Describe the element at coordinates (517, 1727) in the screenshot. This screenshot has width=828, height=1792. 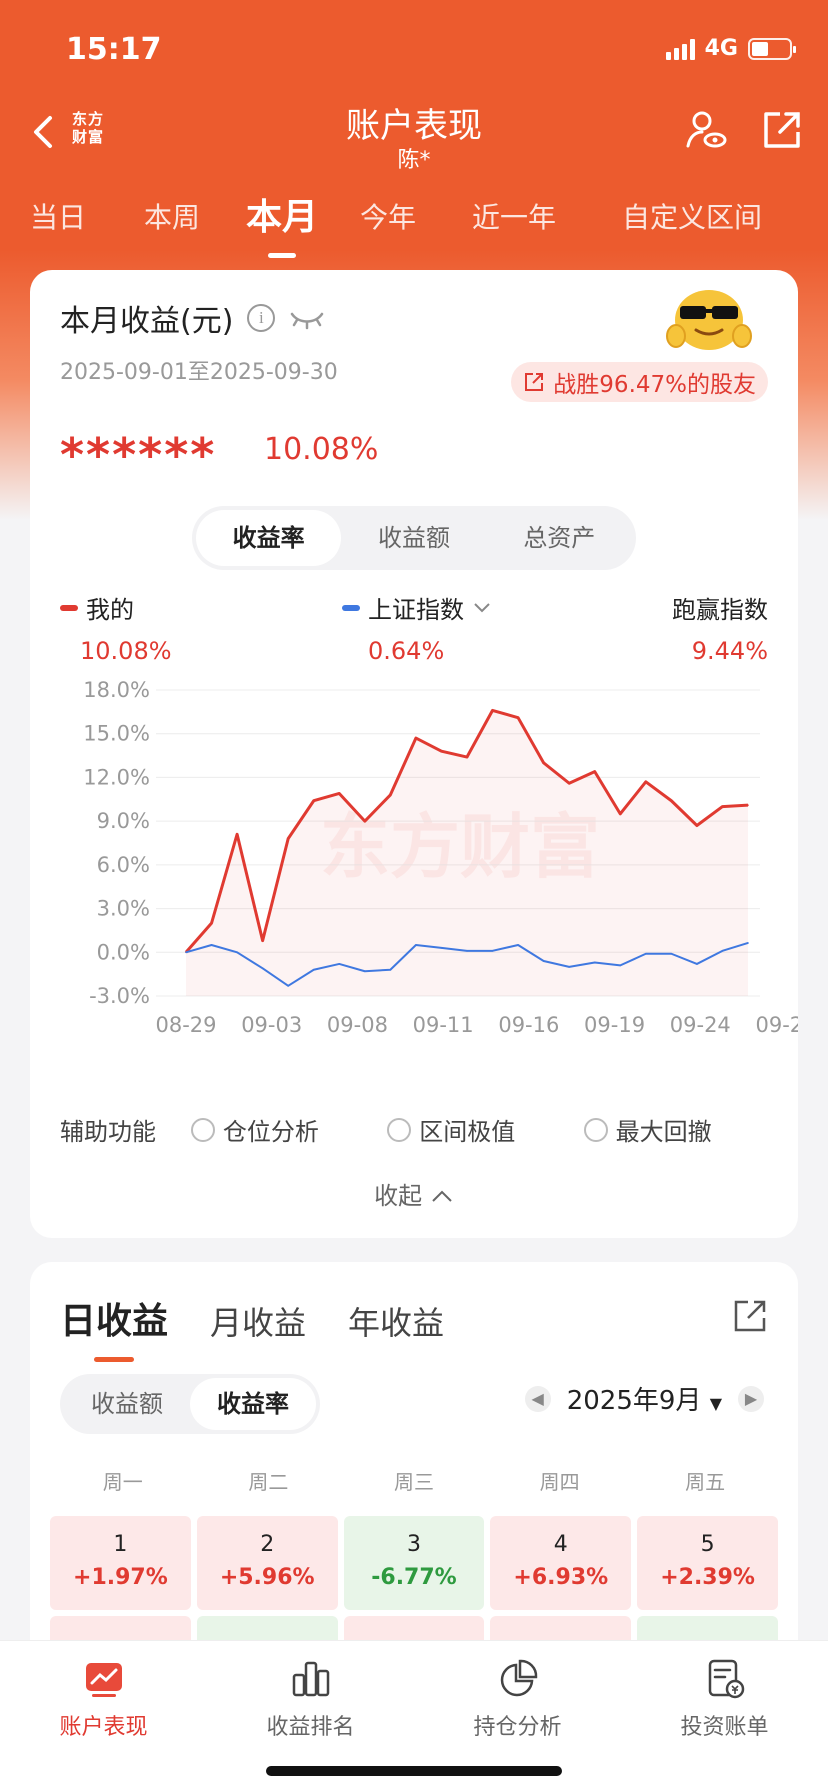
I see `nav-label: 持仓分析` at that location.